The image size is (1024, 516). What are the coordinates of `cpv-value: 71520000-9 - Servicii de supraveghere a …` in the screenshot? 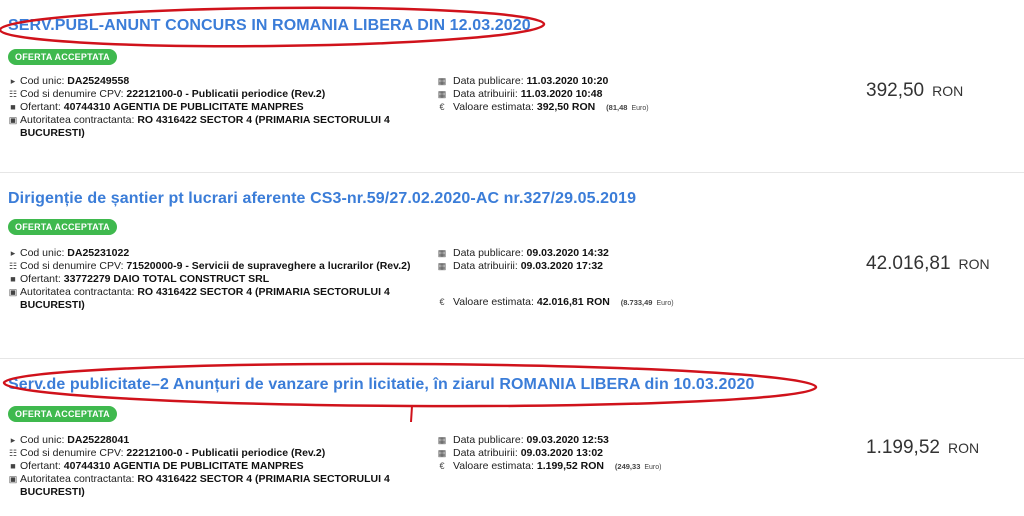 It's located at (268, 266).